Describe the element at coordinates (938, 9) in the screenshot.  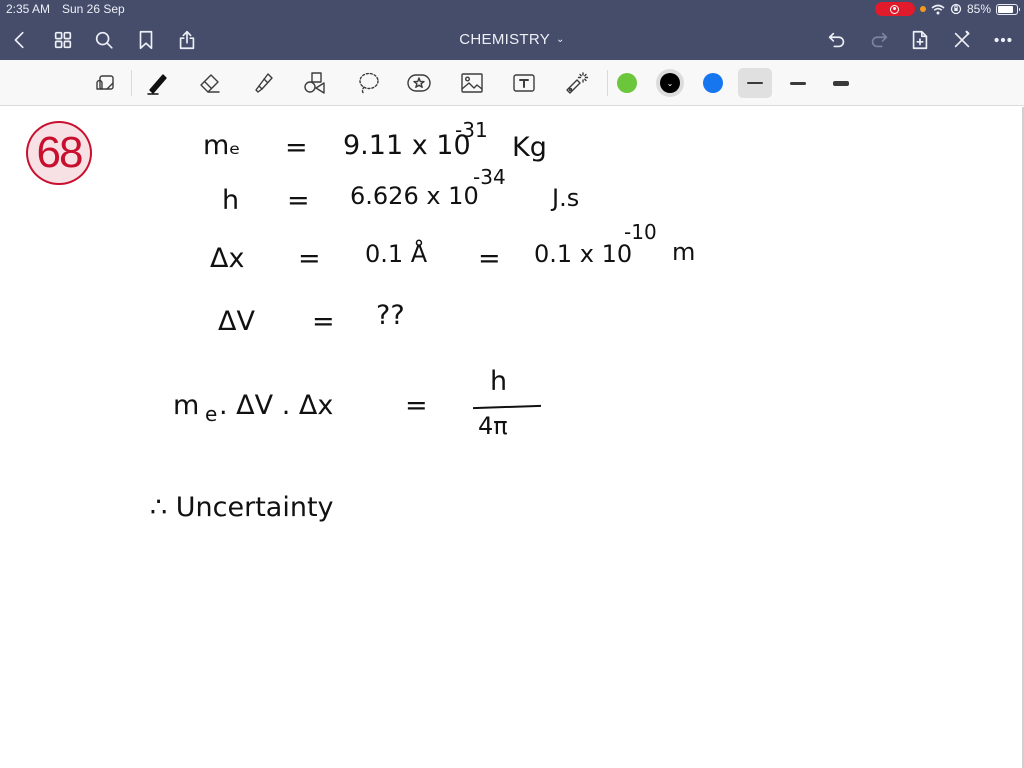
I see `wifi-icon` at that location.